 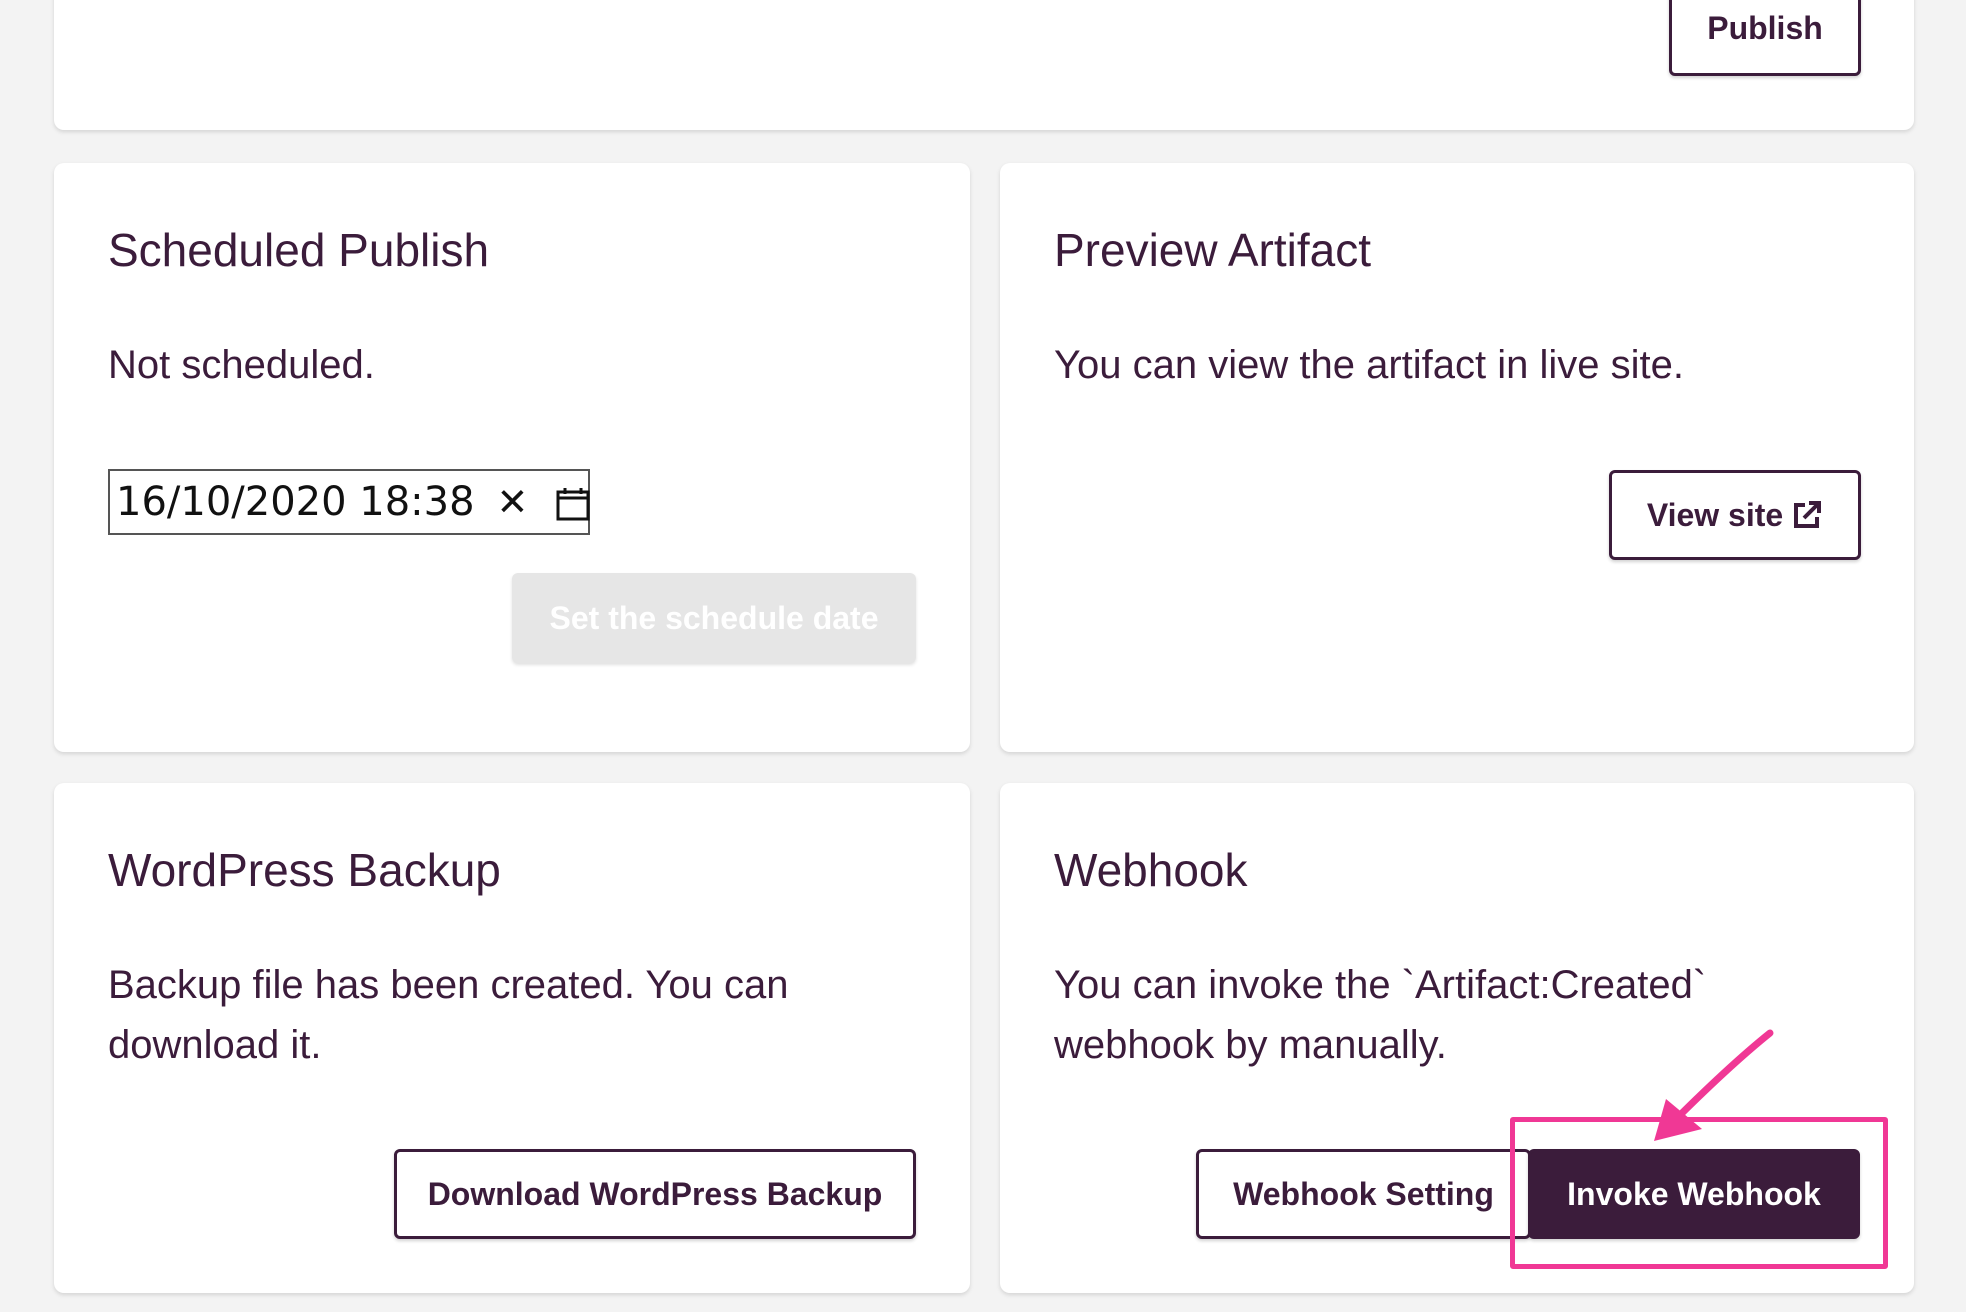 What do you see at coordinates (1715, 514) in the screenshot?
I see `view-site-label: View site` at bounding box center [1715, 514].